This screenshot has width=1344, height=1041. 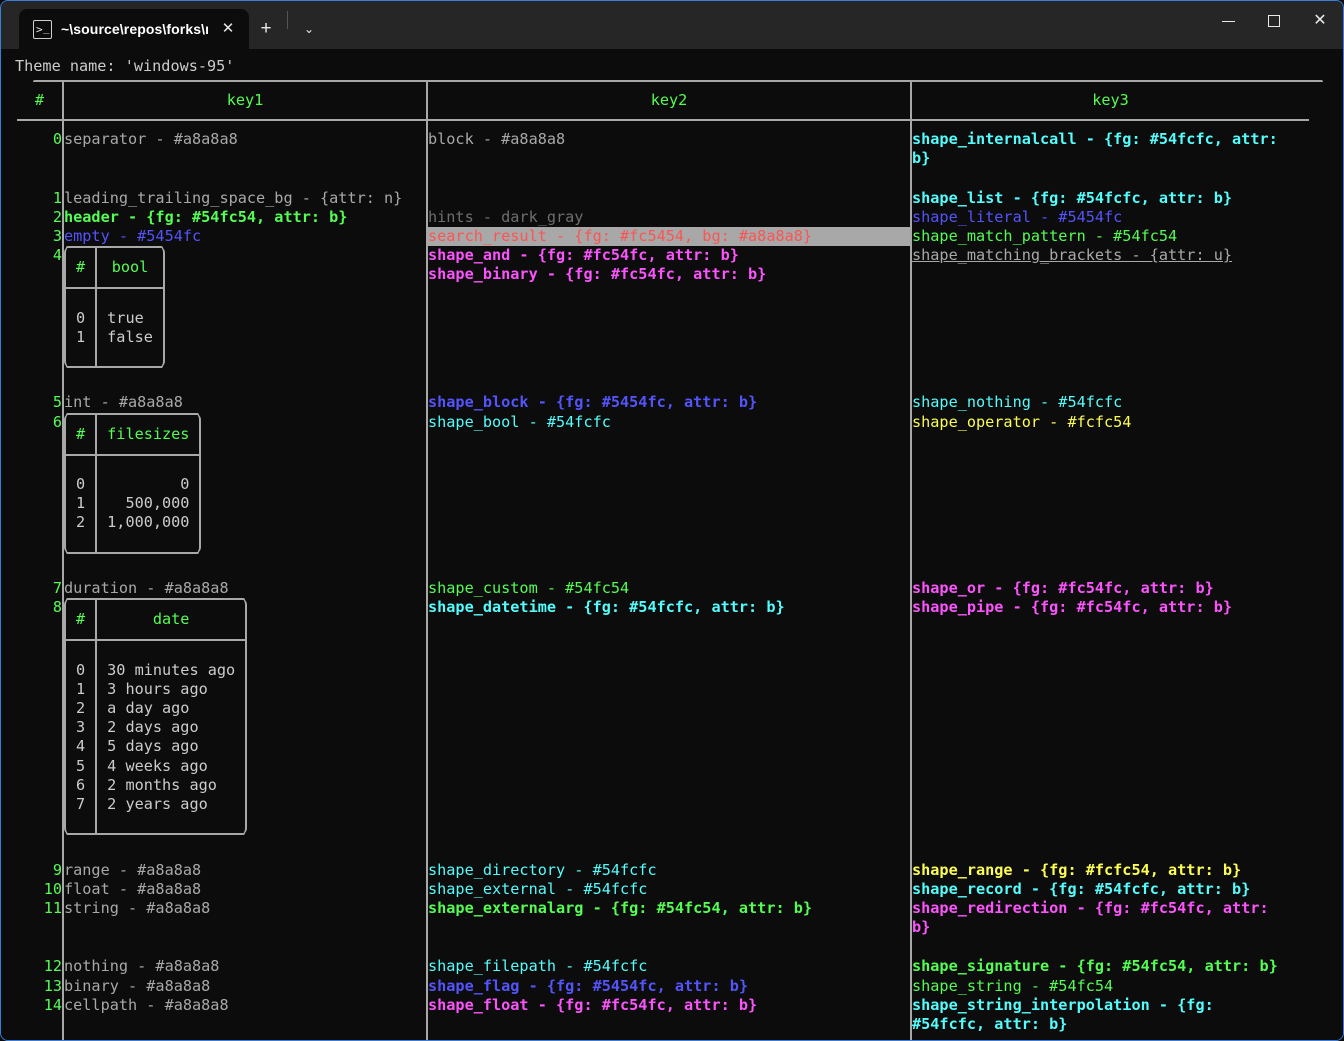 I want to click on nested-header-row: # bool, so click(x=114, y=269).